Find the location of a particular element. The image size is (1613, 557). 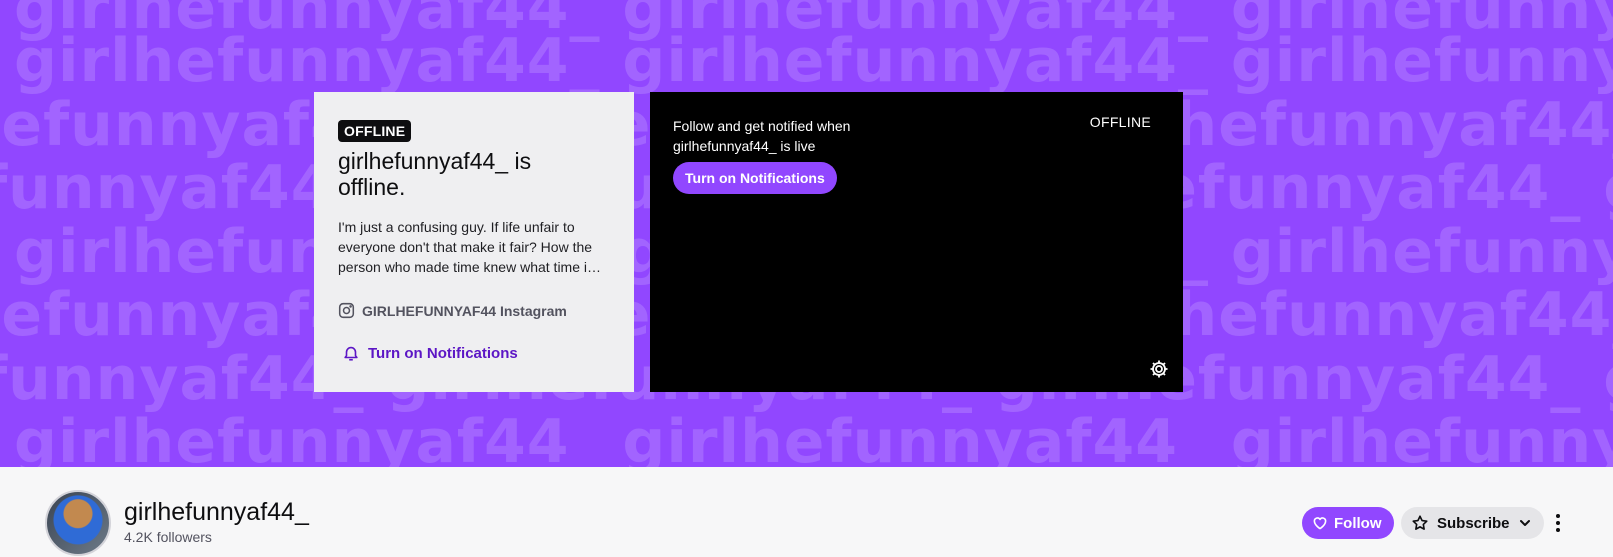

player-offline-status: OFFLINE is located at coordinates (1120, 122).